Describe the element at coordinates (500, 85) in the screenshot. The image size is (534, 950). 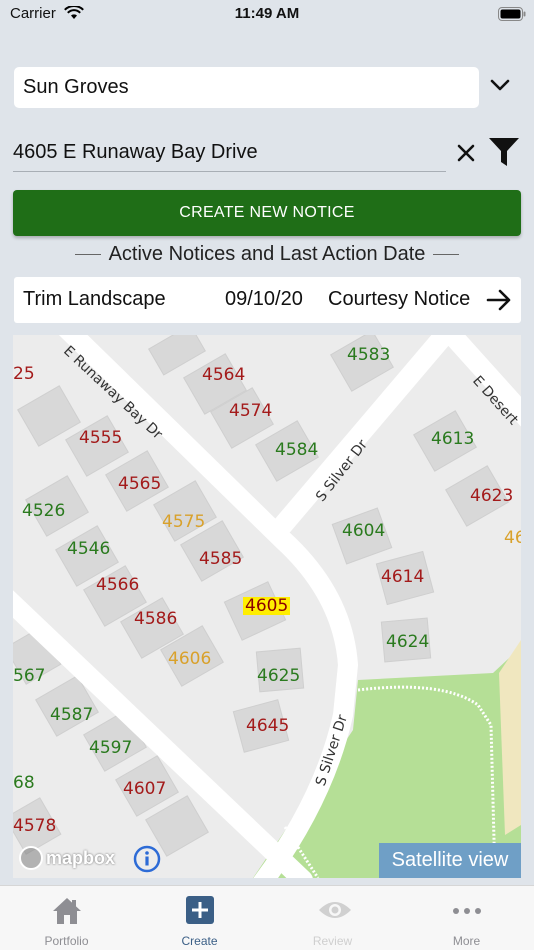
I see `chevron-down-icon` at that location.